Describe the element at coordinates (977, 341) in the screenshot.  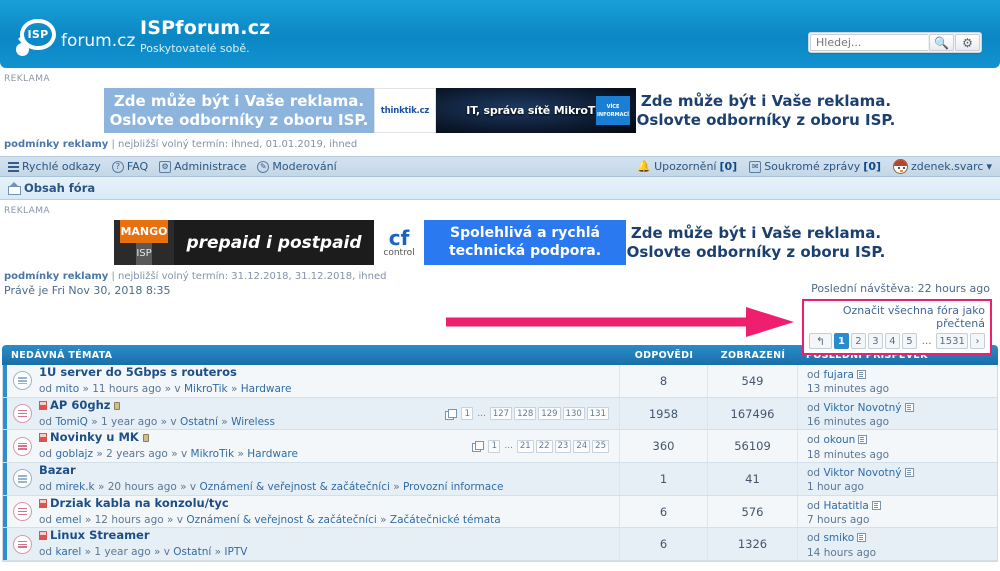
I see `next-page-button: ›` at that location.